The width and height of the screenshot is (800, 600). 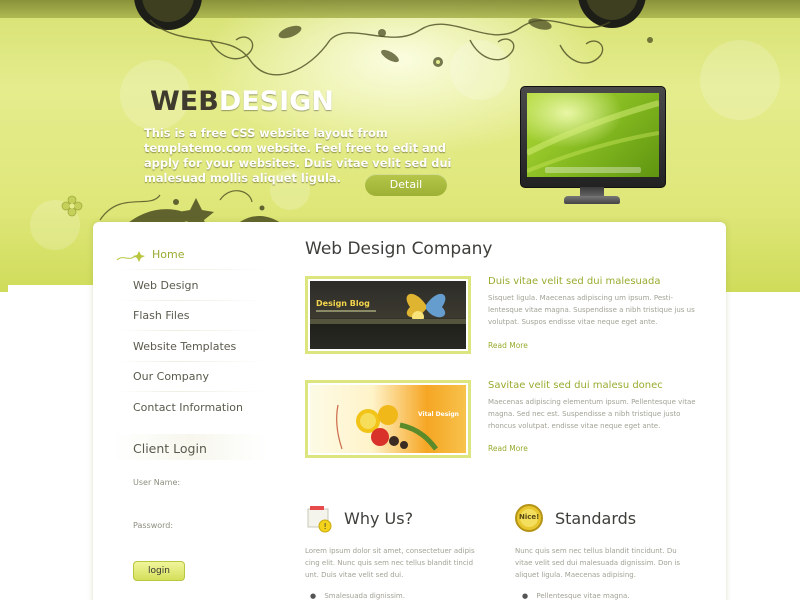 I want to click on article-title: Savitae velit sed dui malesu donec, so click(x=575, y=385).